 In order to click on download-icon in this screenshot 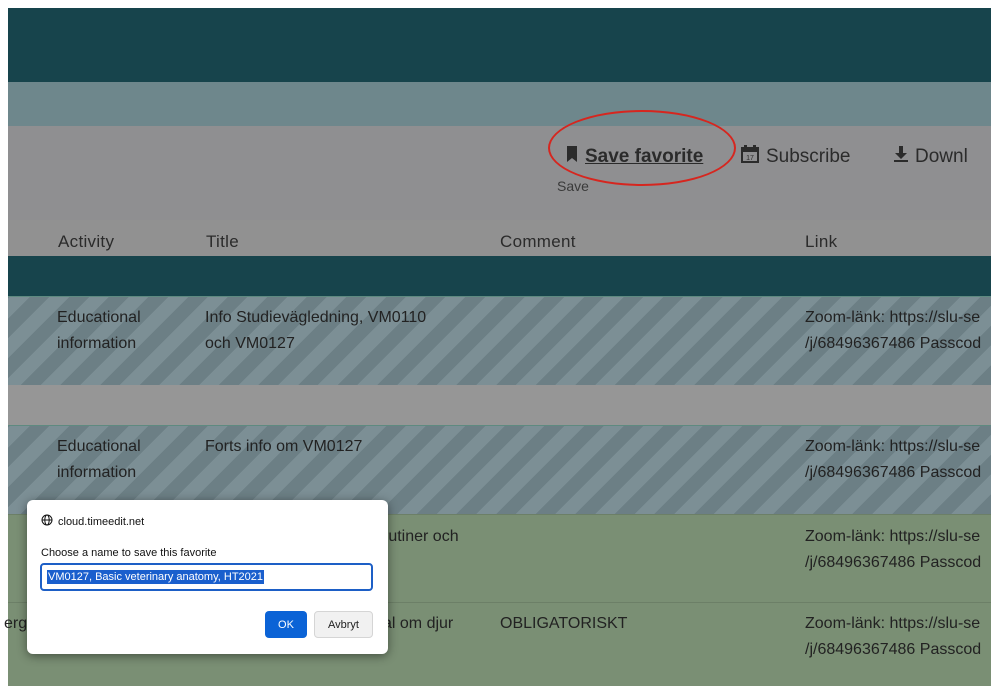, I will do `click(901, 157)`.